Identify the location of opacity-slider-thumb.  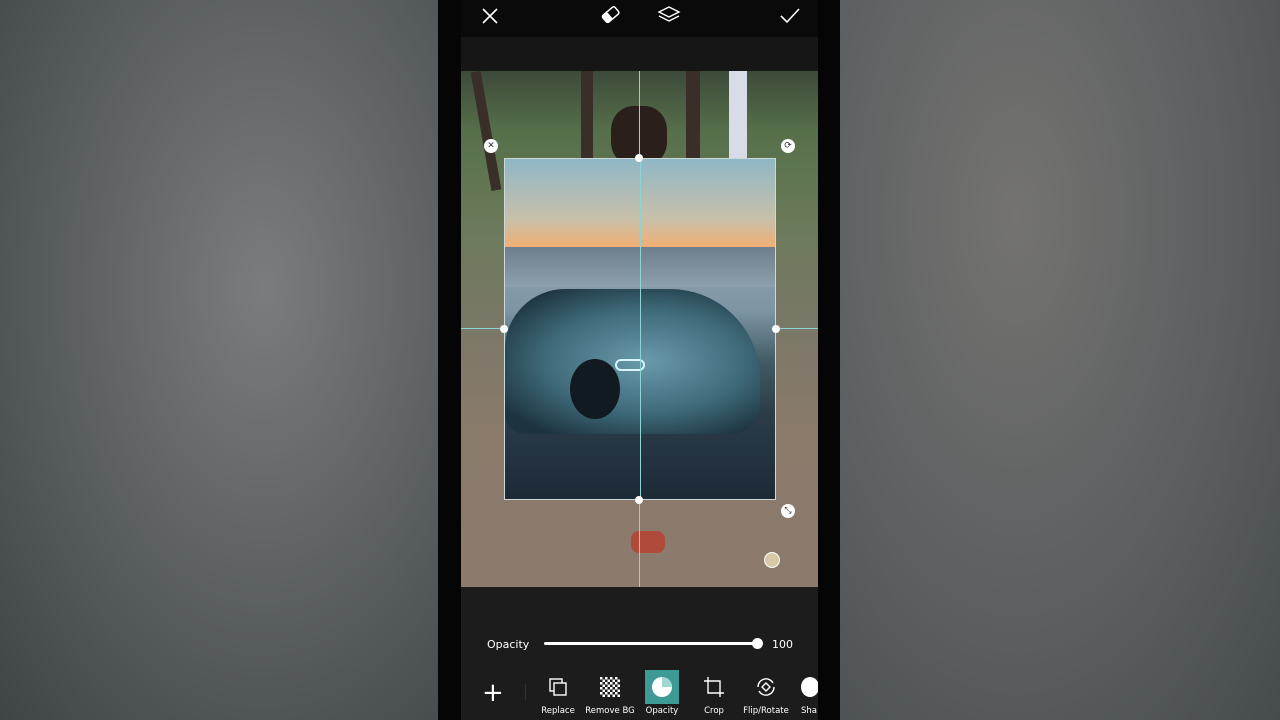
(757, 643).